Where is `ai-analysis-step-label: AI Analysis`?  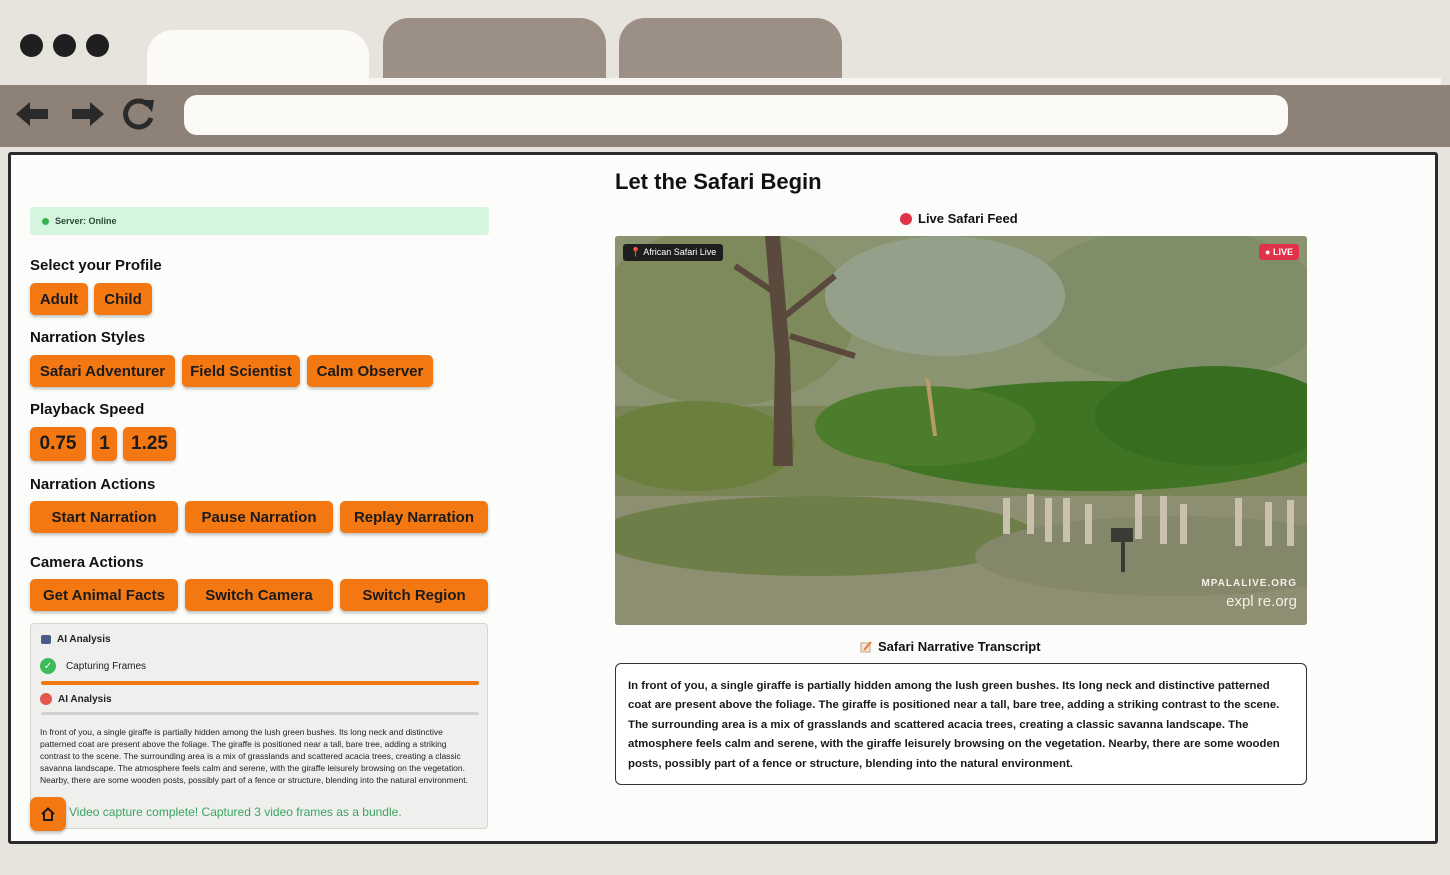 ai-analysis-step-label: AI Analysis is located at coordinates (85, 699).